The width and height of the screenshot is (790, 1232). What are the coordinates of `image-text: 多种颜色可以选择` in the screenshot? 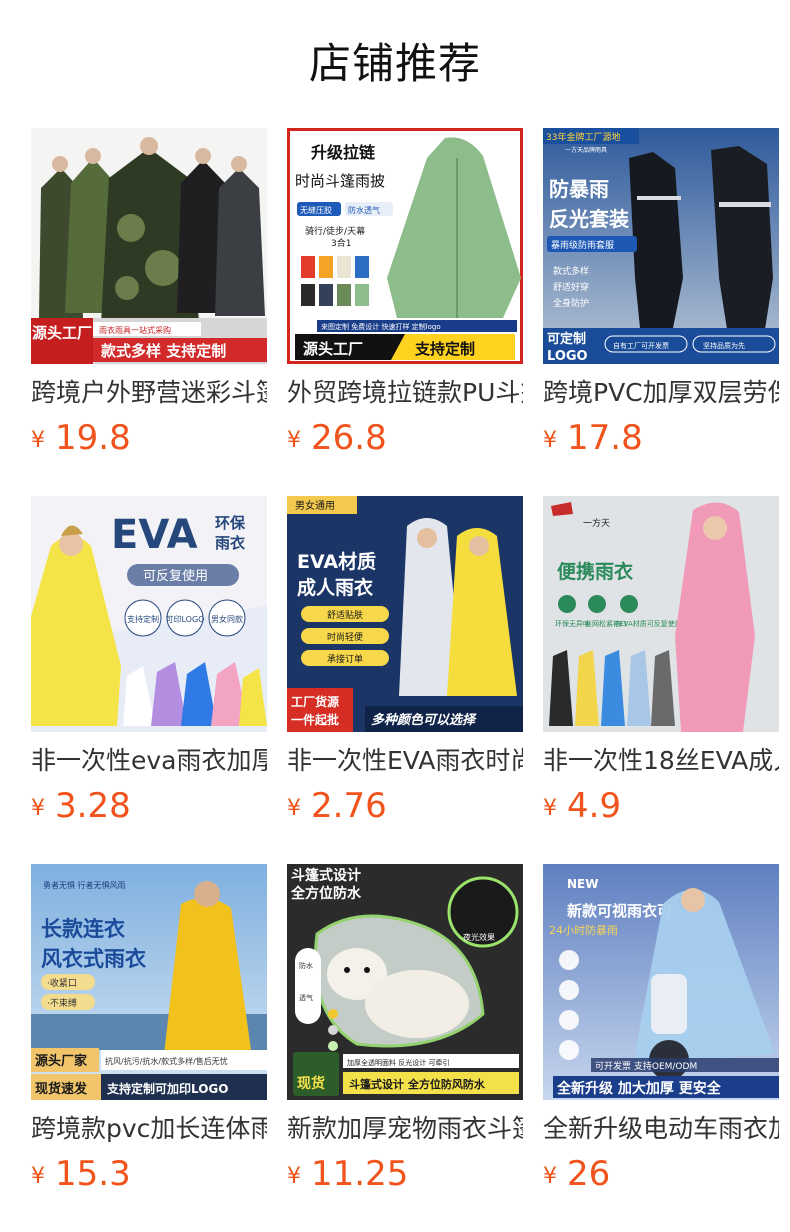 It's located at (424, 720).